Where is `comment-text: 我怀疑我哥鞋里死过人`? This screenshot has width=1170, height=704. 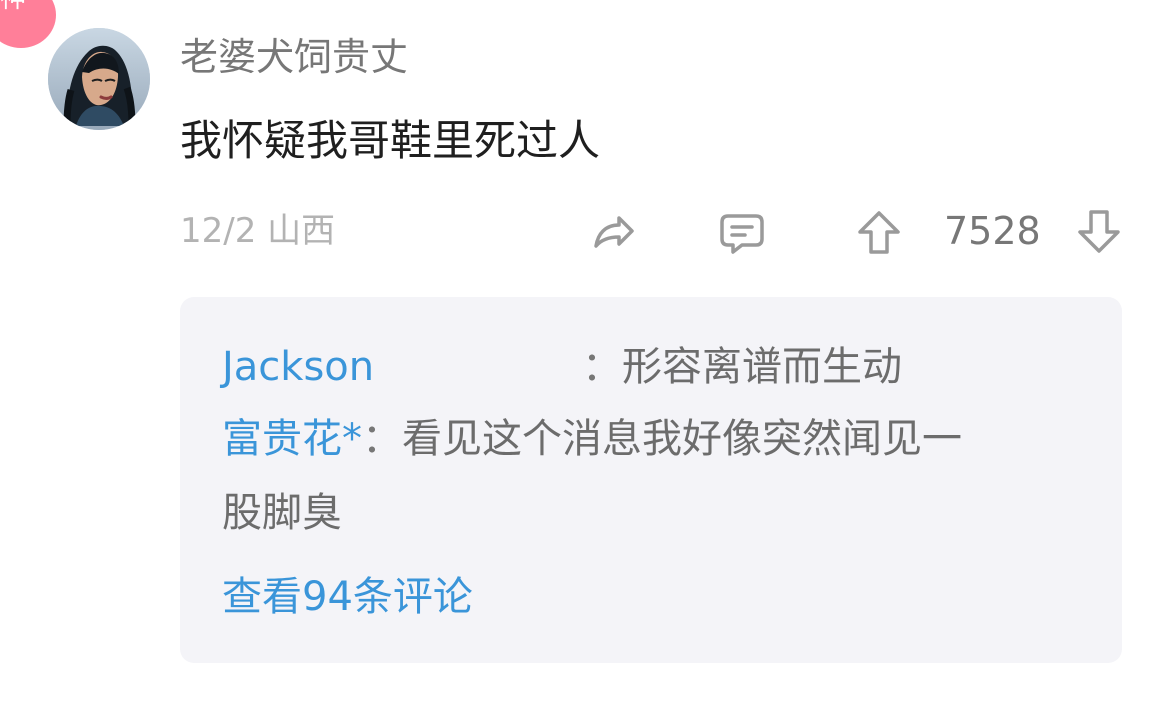
comment-text: 我怀疑我哥鞋里死过人 is located at coordinates (390, 140).